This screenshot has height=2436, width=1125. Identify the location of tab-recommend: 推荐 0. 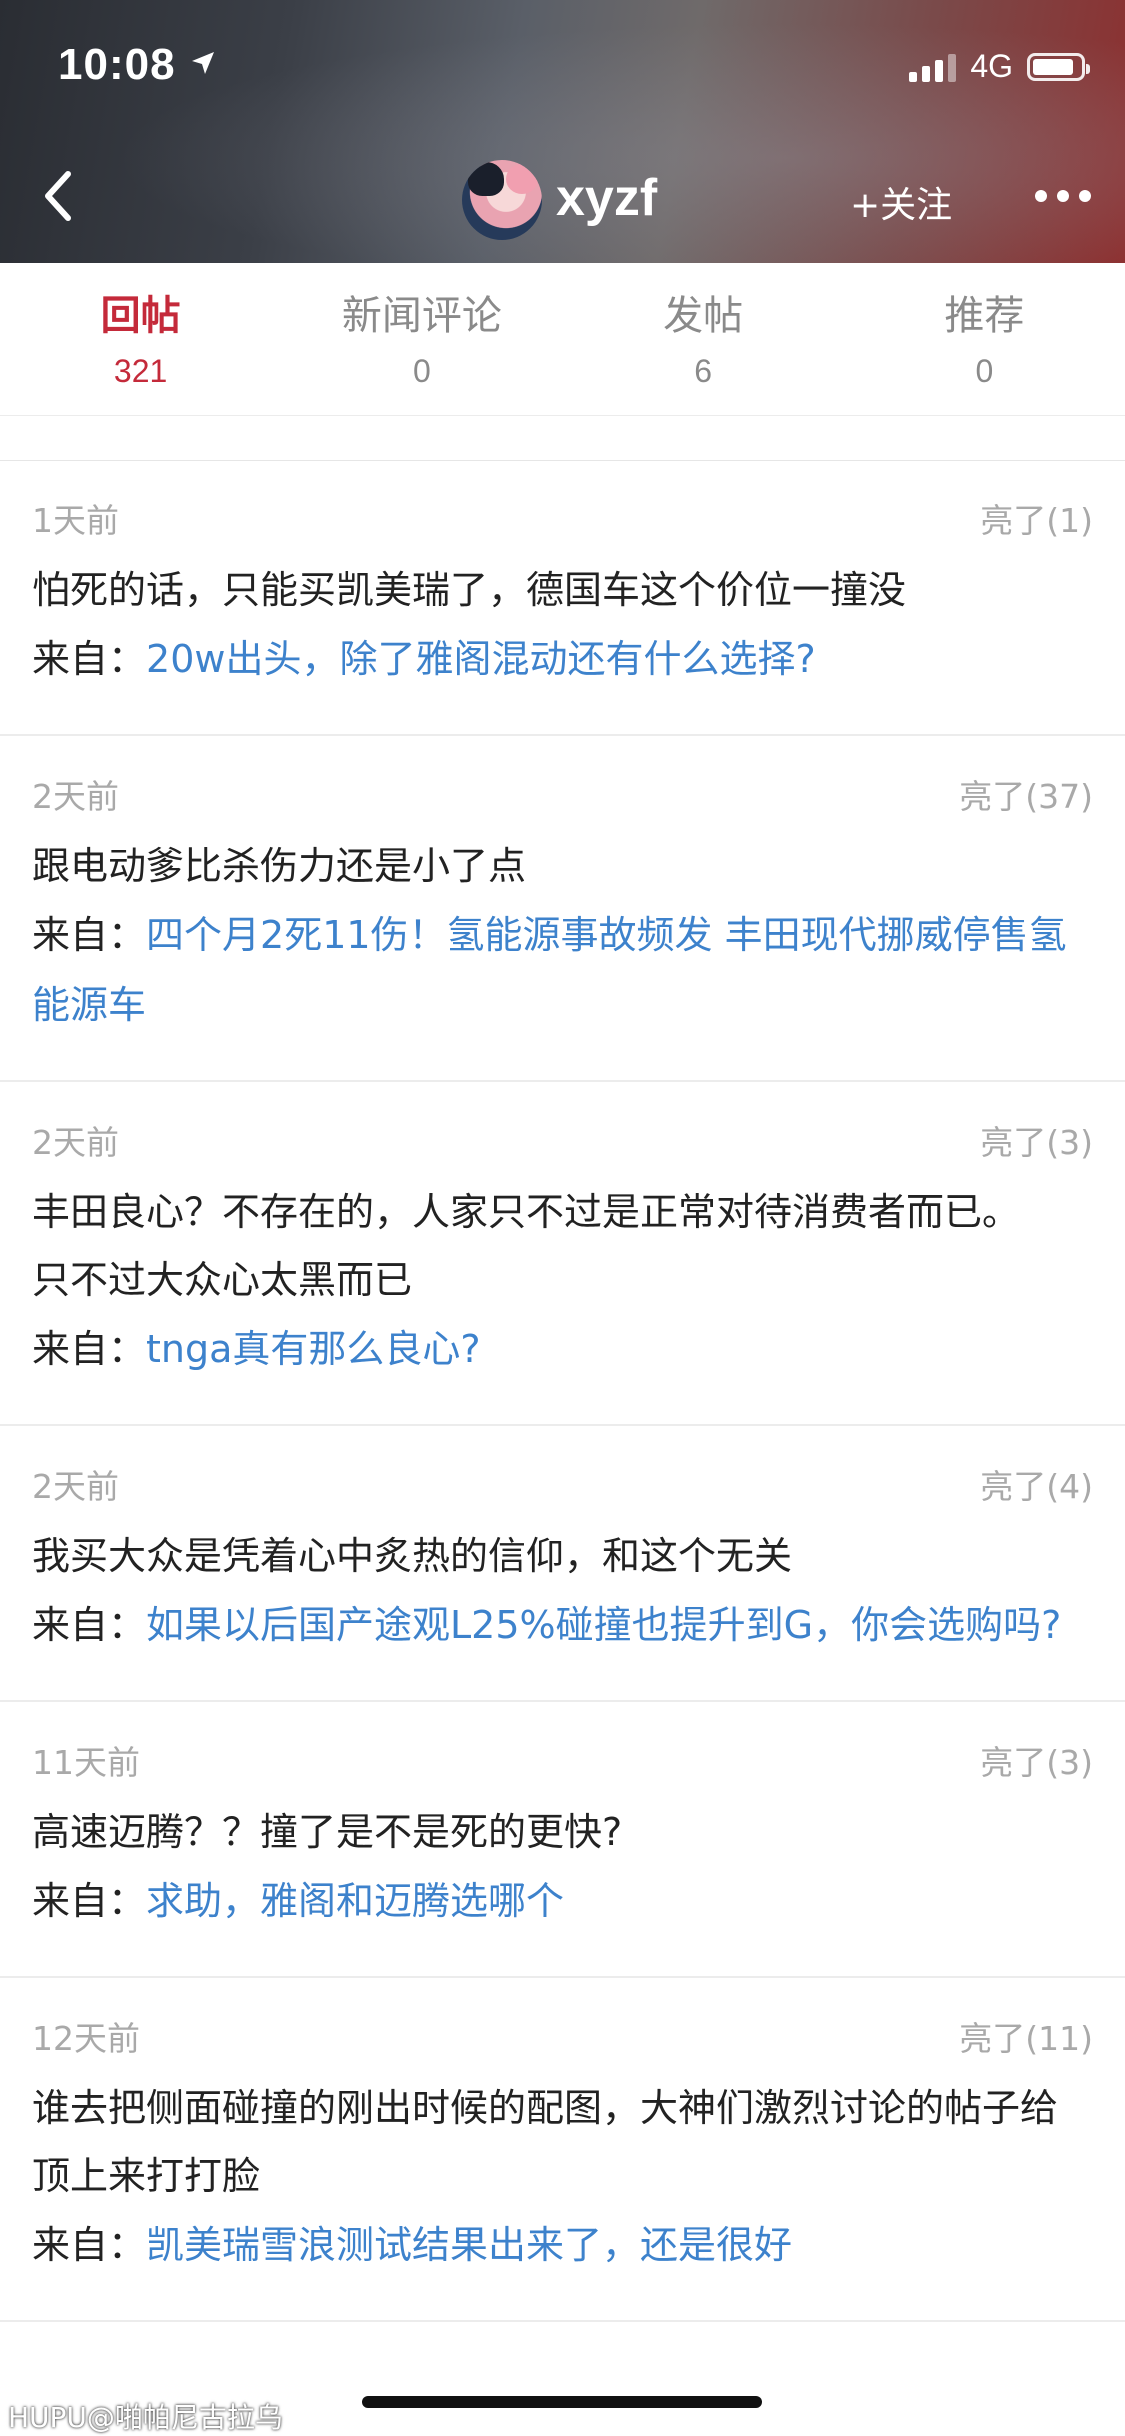
(984, 339).